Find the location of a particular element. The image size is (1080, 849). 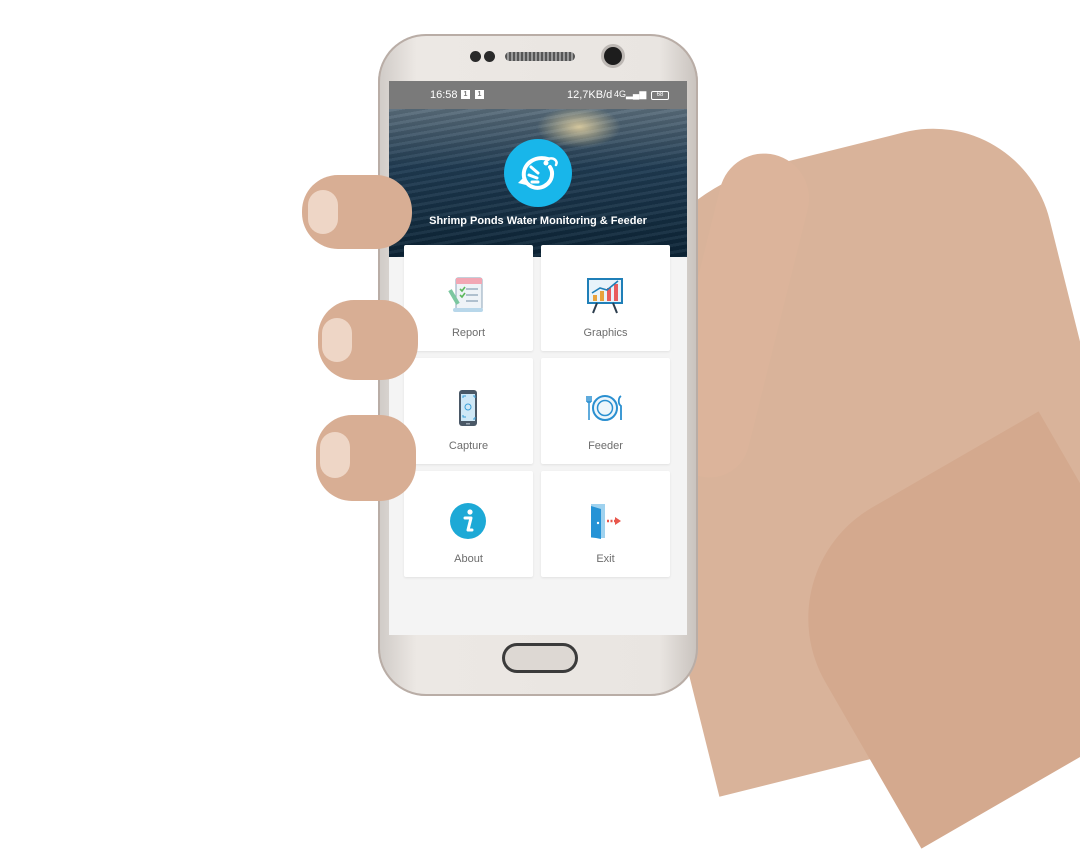

menu-tile-capture: Capture is located at coordinates (468, 411).